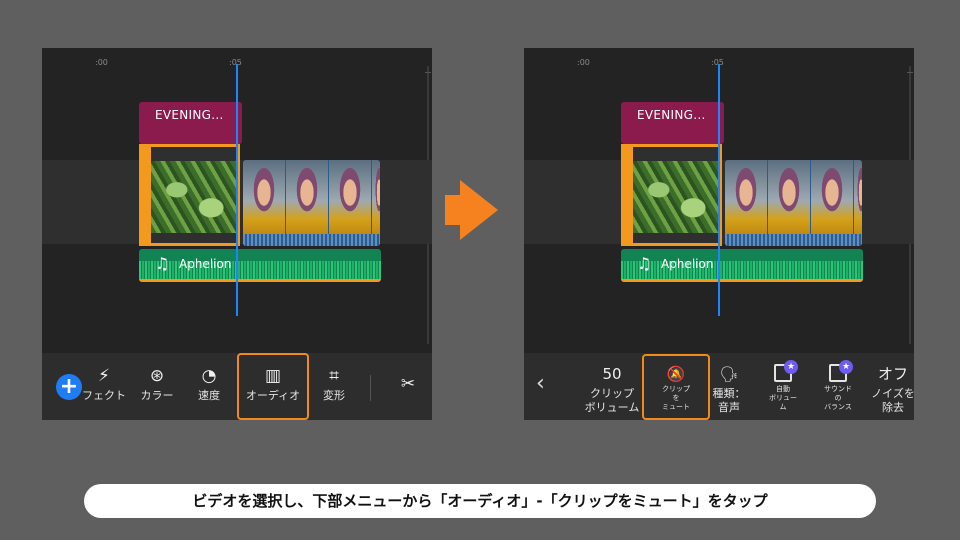 The width and height of the screenshot is (960, 540). I want to click on mute-label-3: ミュート, so click(676, 407).